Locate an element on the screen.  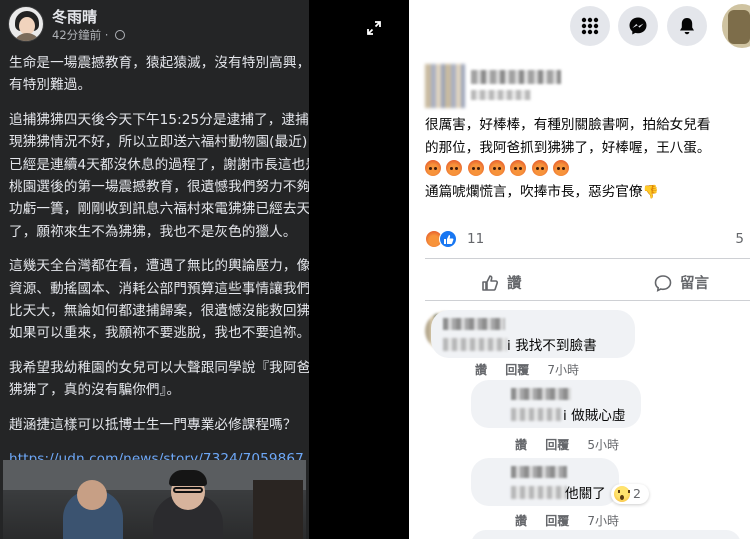
comment-reaction-badge: 2 is located at coordinates (630, 494).